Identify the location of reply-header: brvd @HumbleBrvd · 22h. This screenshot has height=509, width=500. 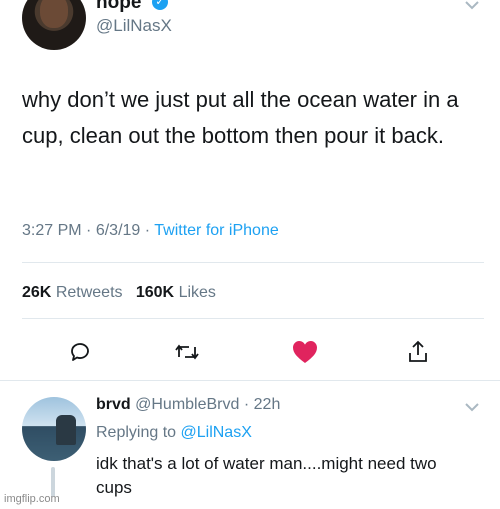
(188, 404).